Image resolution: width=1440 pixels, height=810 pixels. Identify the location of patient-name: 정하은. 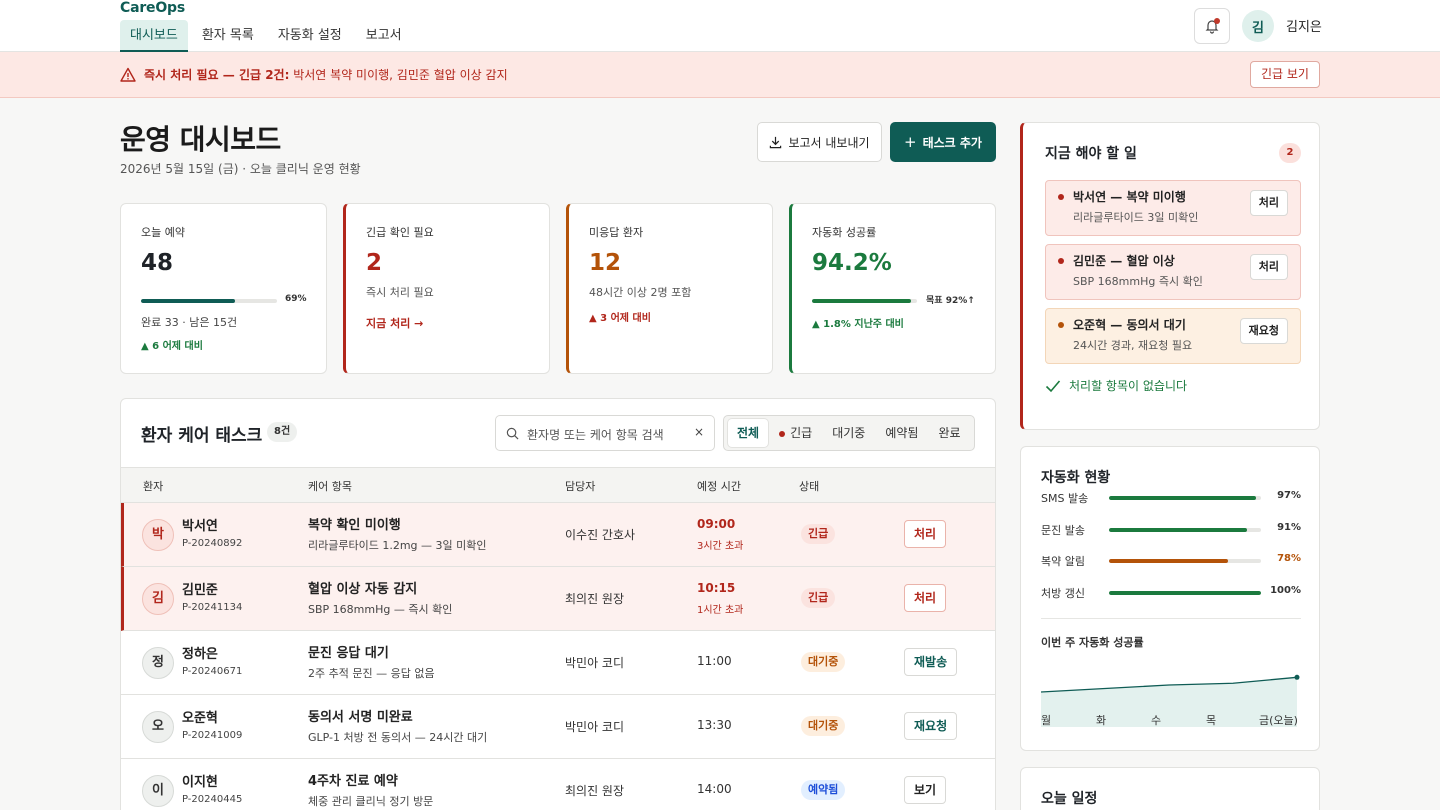
(200, 652).